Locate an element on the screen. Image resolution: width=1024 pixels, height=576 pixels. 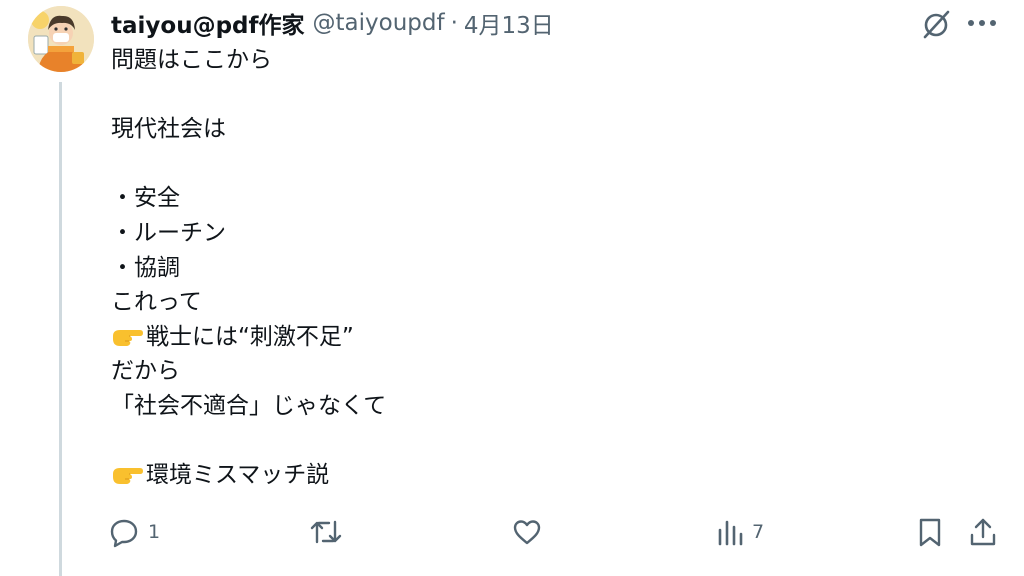
share-icon is located at coordinates (983, 532).